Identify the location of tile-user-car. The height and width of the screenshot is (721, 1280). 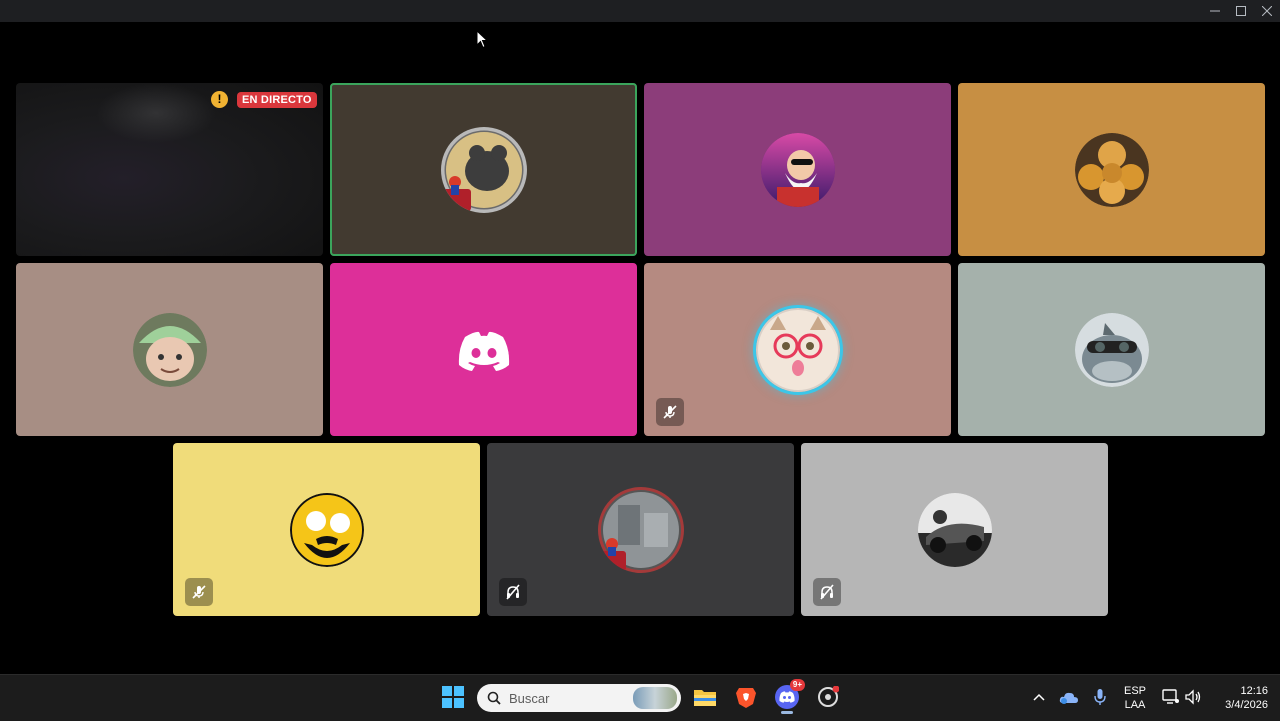
(954, 529).